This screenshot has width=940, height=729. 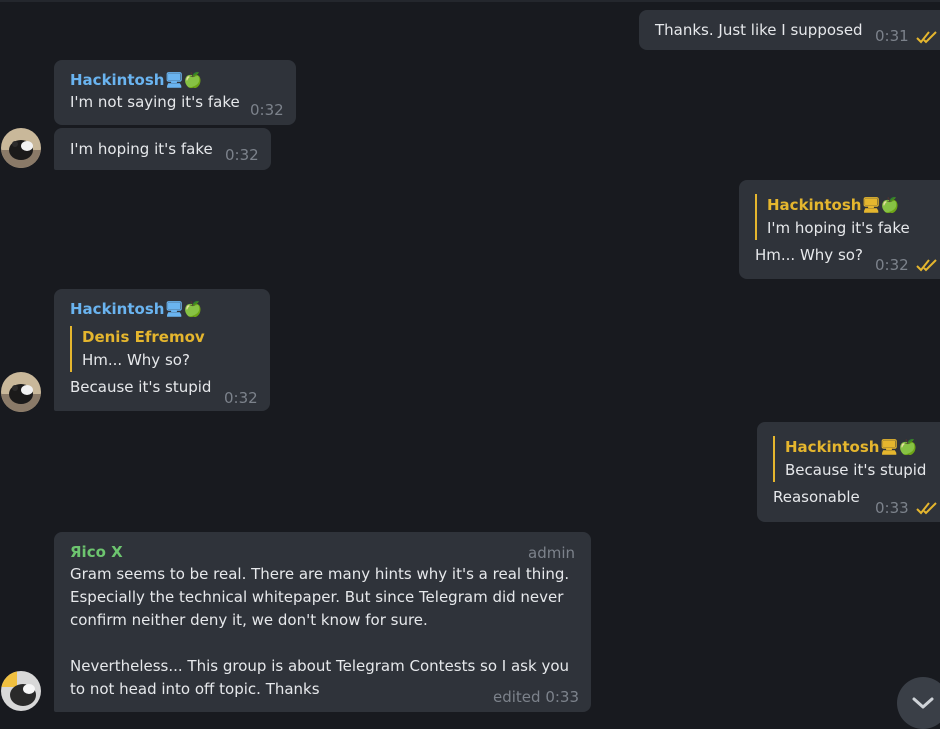 I want to click on scroll-down-button, so click(x=918, y=703).